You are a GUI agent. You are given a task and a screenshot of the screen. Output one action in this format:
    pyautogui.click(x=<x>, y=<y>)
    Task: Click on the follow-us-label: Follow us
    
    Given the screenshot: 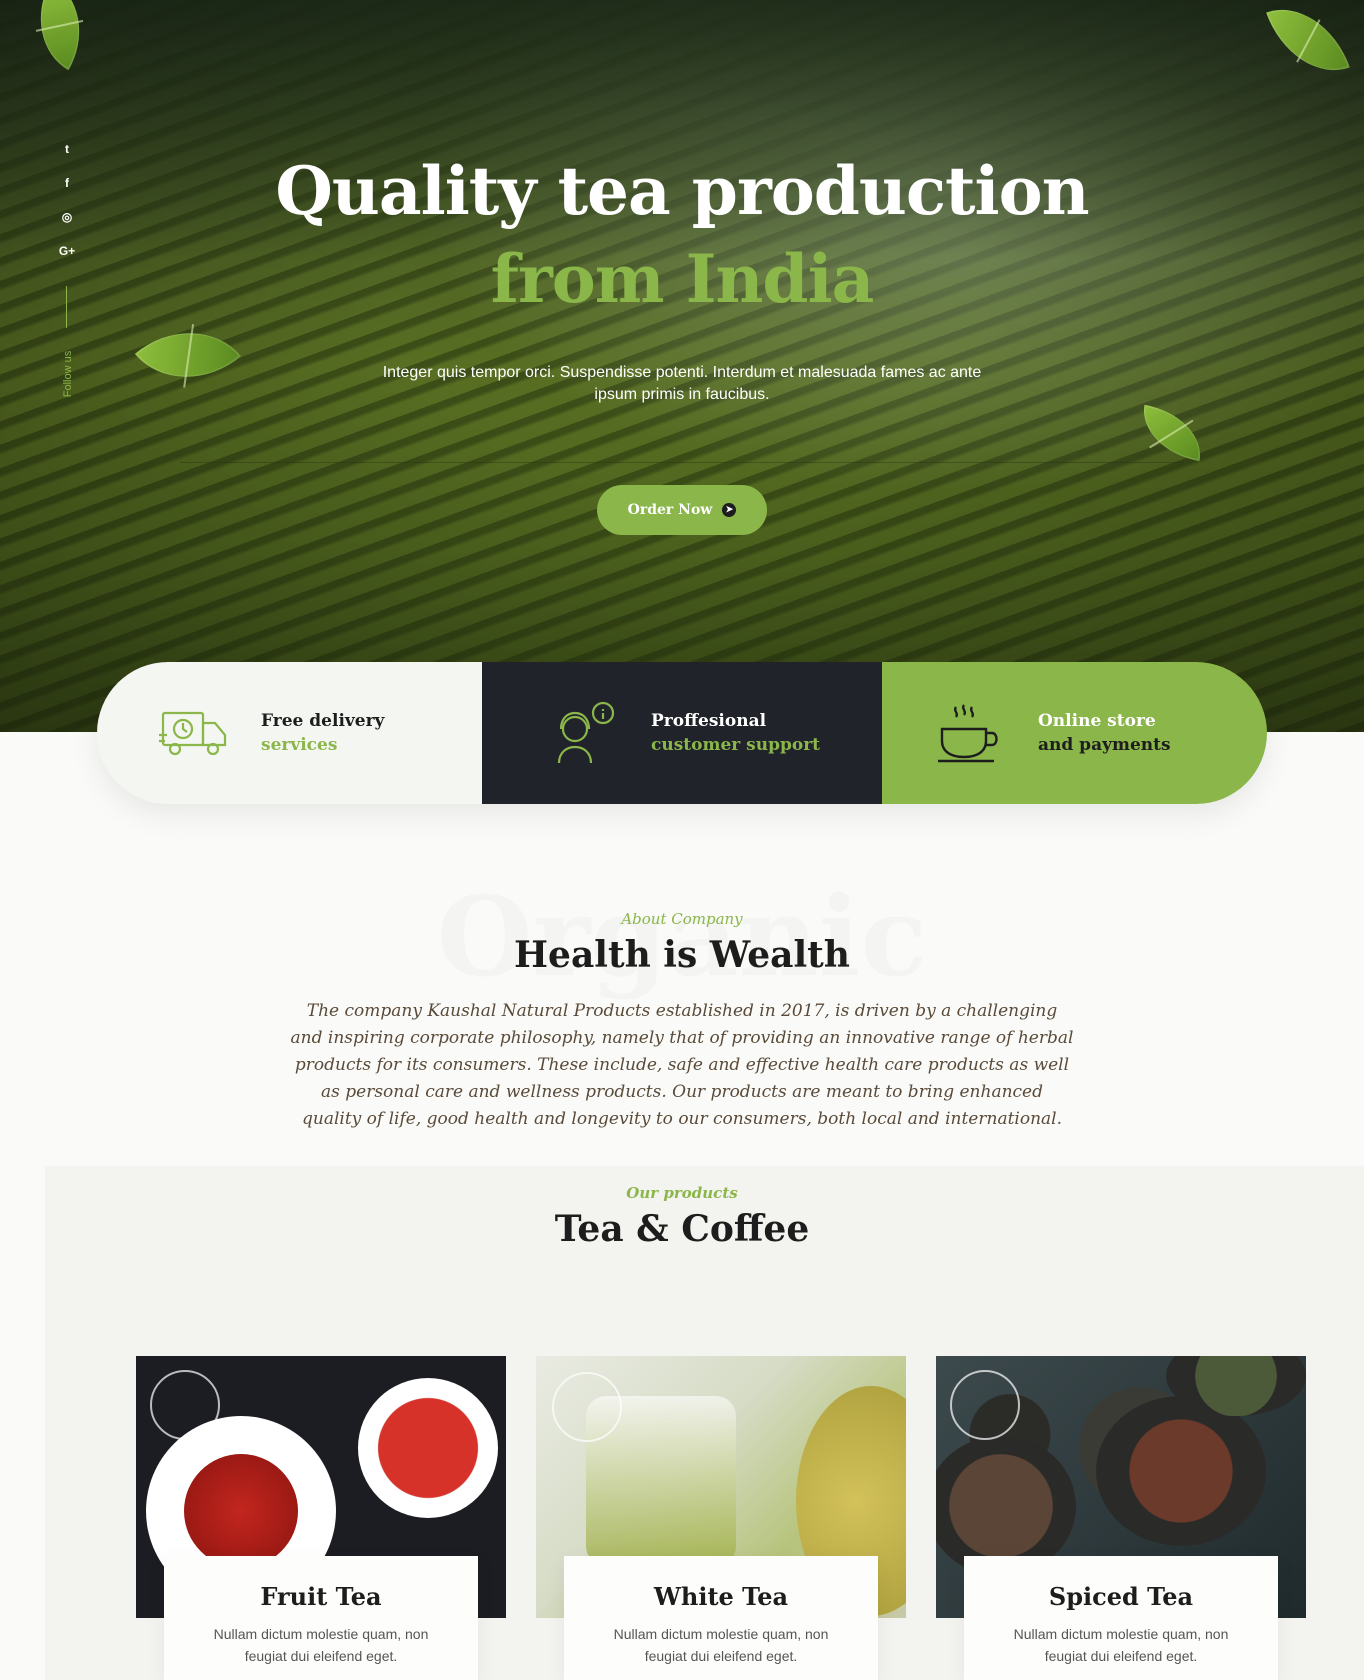 What is the action you would take?
    pyautogui.click(x=68, y=374)
    